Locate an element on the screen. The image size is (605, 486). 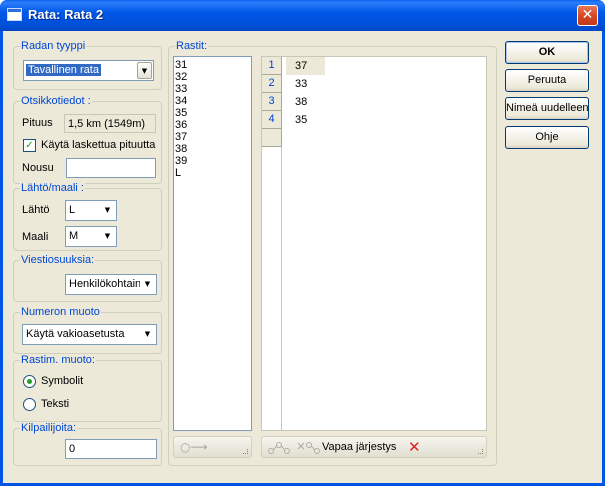
finish-value: M is located at coordinates (74, 236).